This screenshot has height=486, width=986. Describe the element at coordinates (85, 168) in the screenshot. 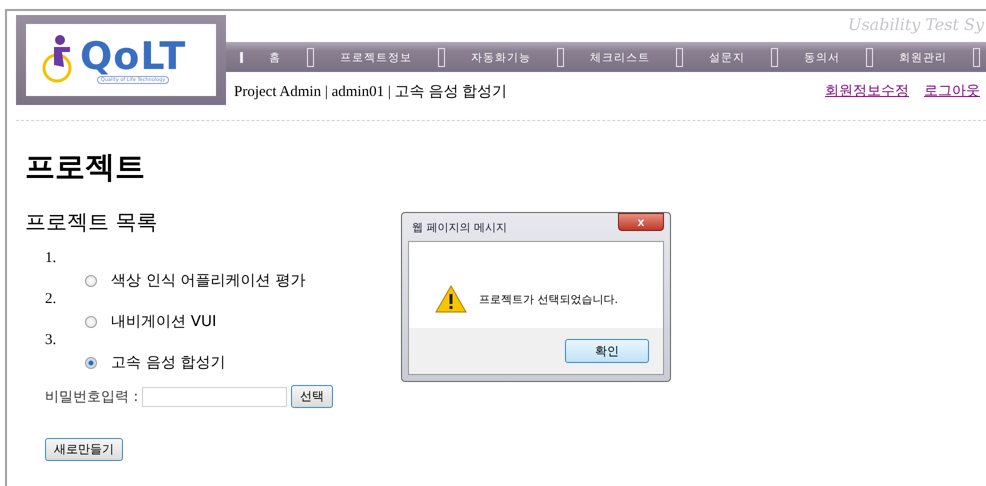

I see `page-heading: 프로젝트` at that location.